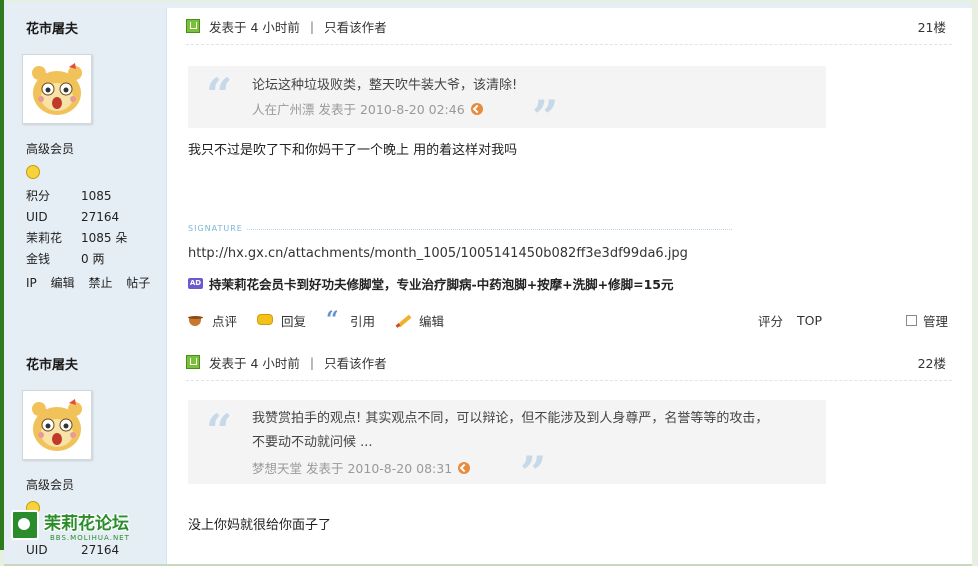  What do you see at coordinates (63, 283) in the screenshot?
I see `edit-user-link: 编辑` at bounding box center [63, 283].